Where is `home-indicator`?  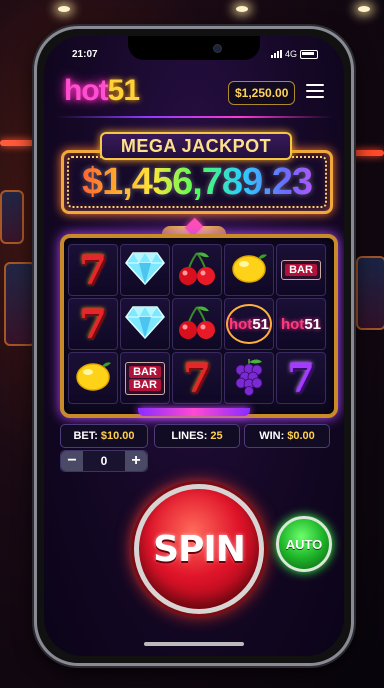
home-indicator is located at coordinates (194, 644).